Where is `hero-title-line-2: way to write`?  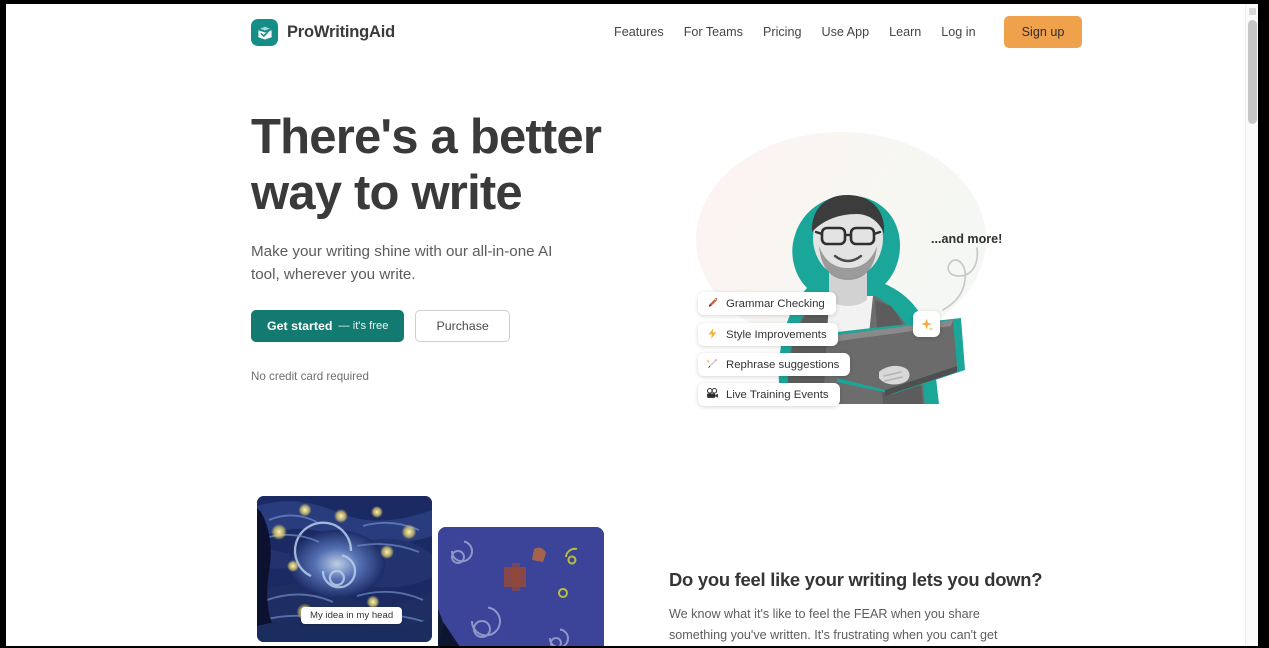
hero-title-line-2: way to write is located at coordinates (387, 193).